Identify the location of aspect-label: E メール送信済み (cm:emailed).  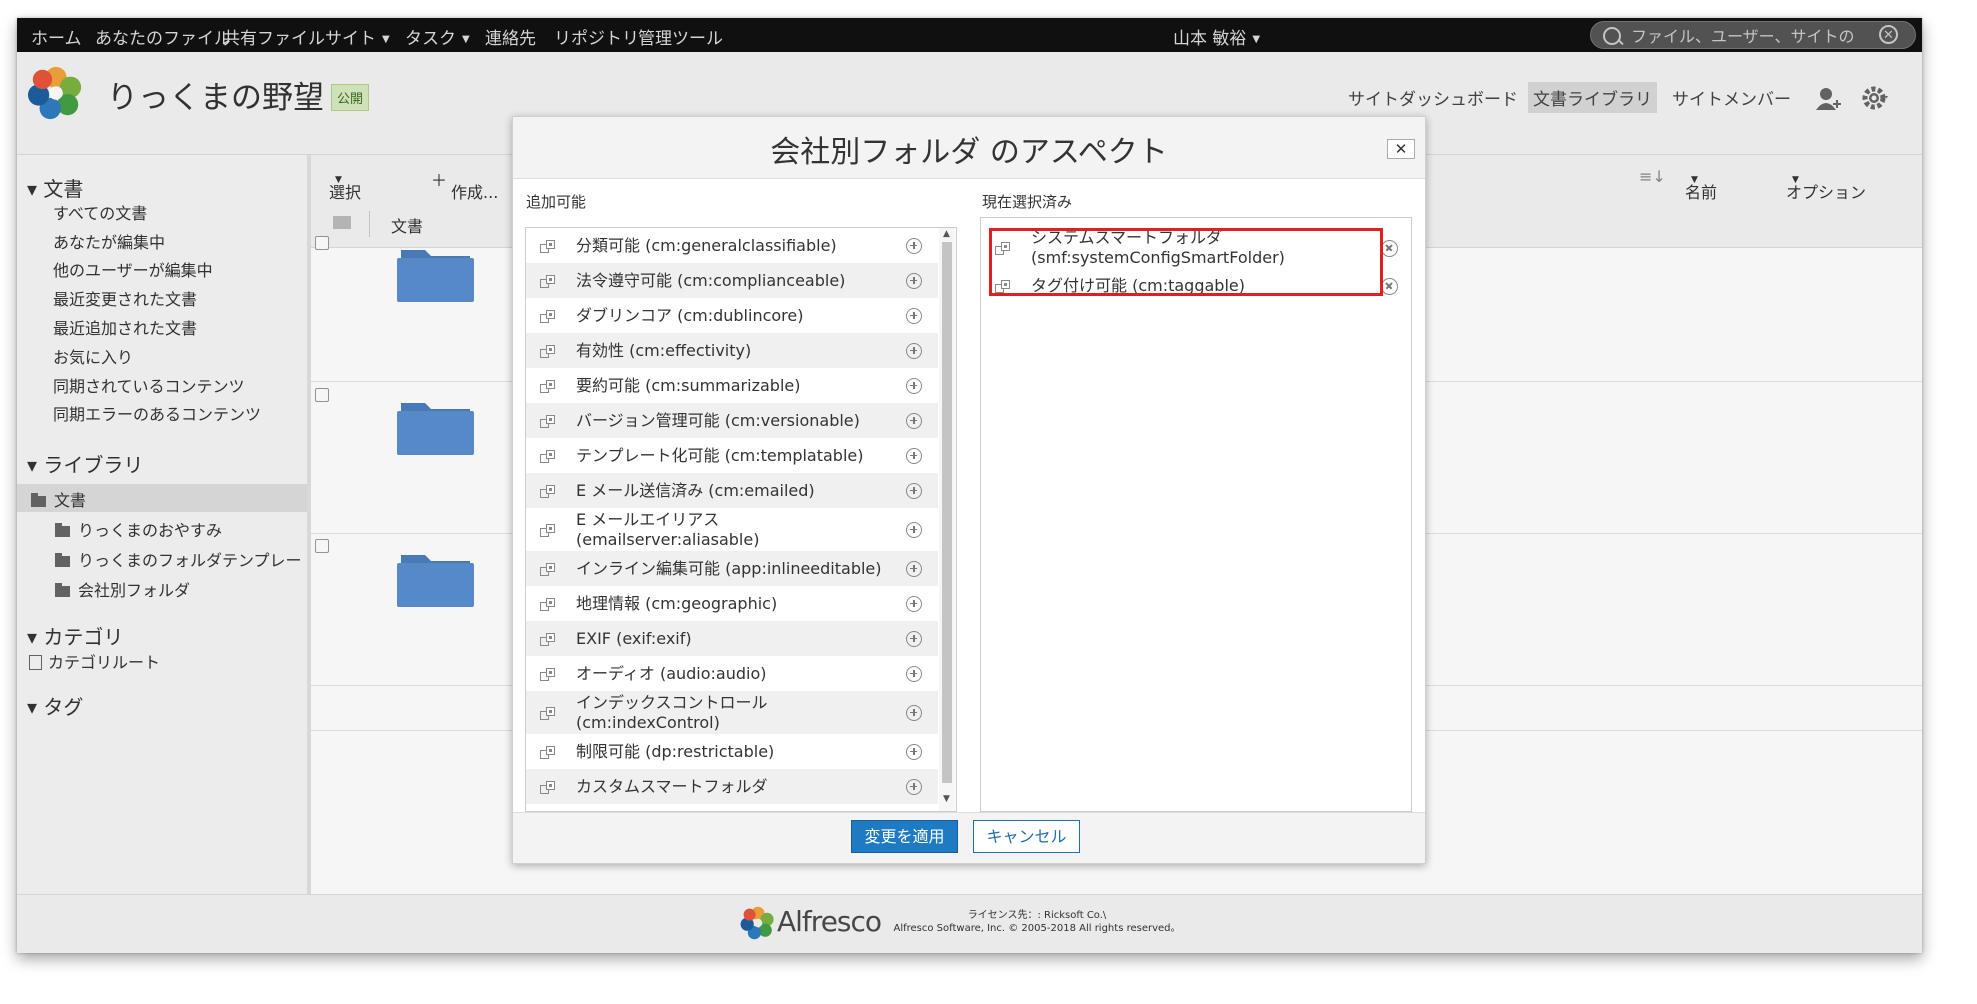
(695, 491).